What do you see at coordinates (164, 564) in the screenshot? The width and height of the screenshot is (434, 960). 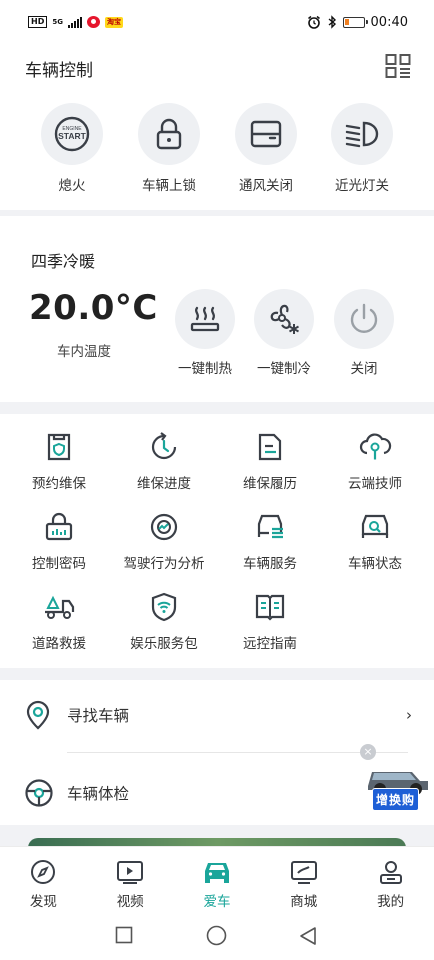 I see `service-label: 驾驶行为分析` at bounding box center [164, 564].